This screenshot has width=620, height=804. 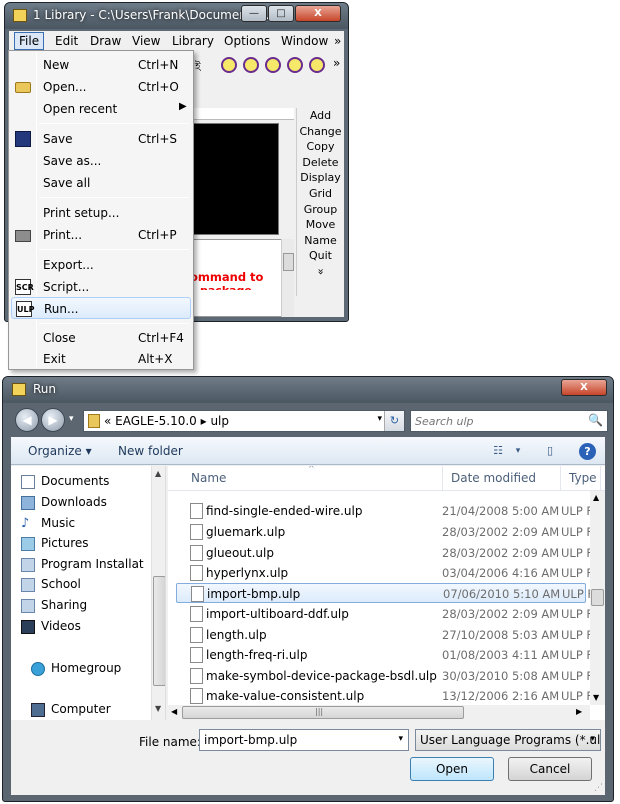 What do you see at coordinates (318, 13) in the screenshot?
I see `close-button: X` at bounding box center [318, 13].